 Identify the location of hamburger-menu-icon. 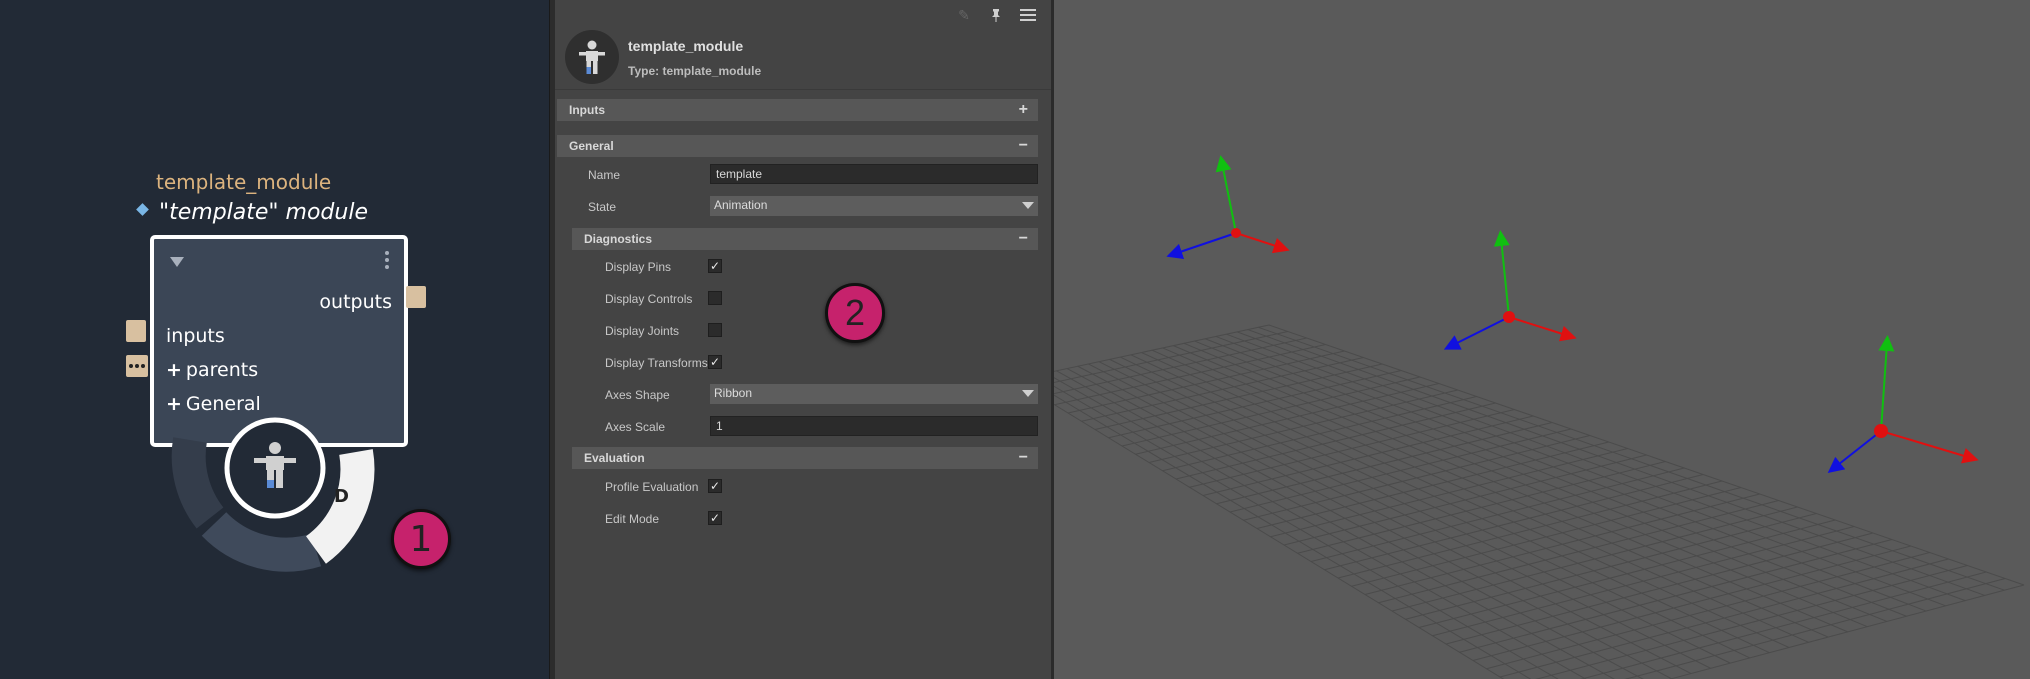
(1028, 15).